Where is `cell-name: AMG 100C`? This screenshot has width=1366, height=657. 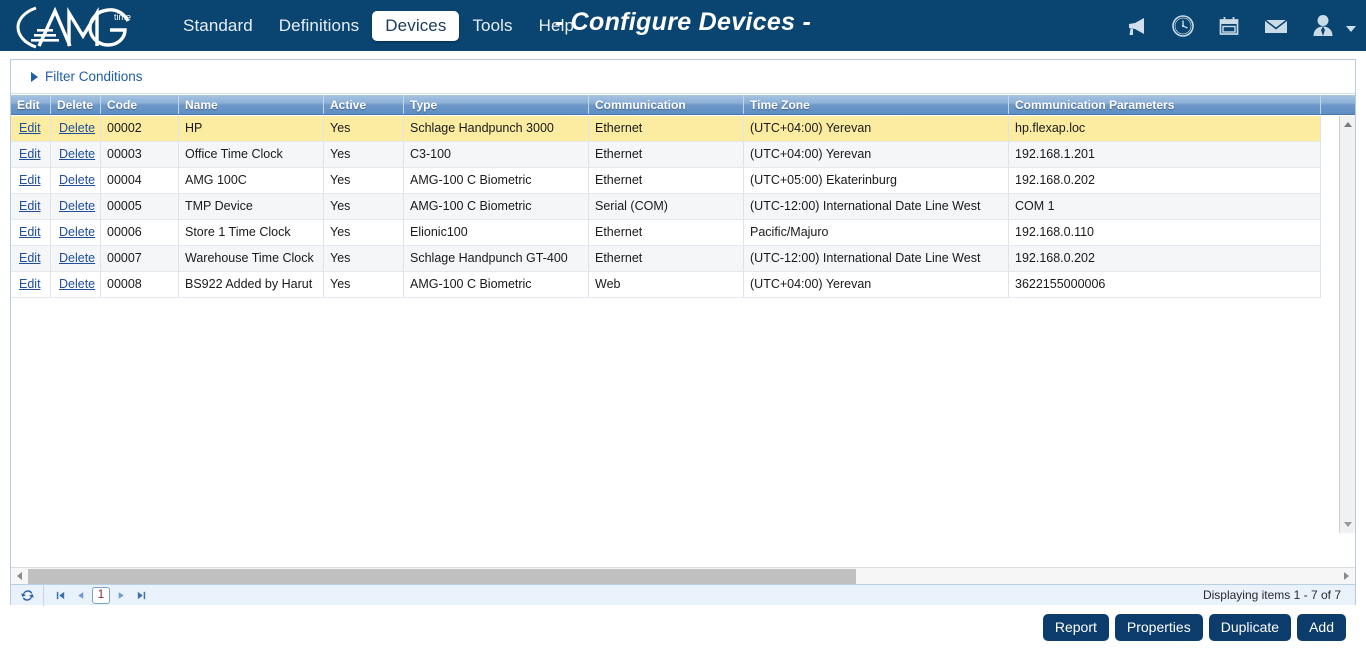 cell-name: AMG 100C is located at coordinates (251, 180).